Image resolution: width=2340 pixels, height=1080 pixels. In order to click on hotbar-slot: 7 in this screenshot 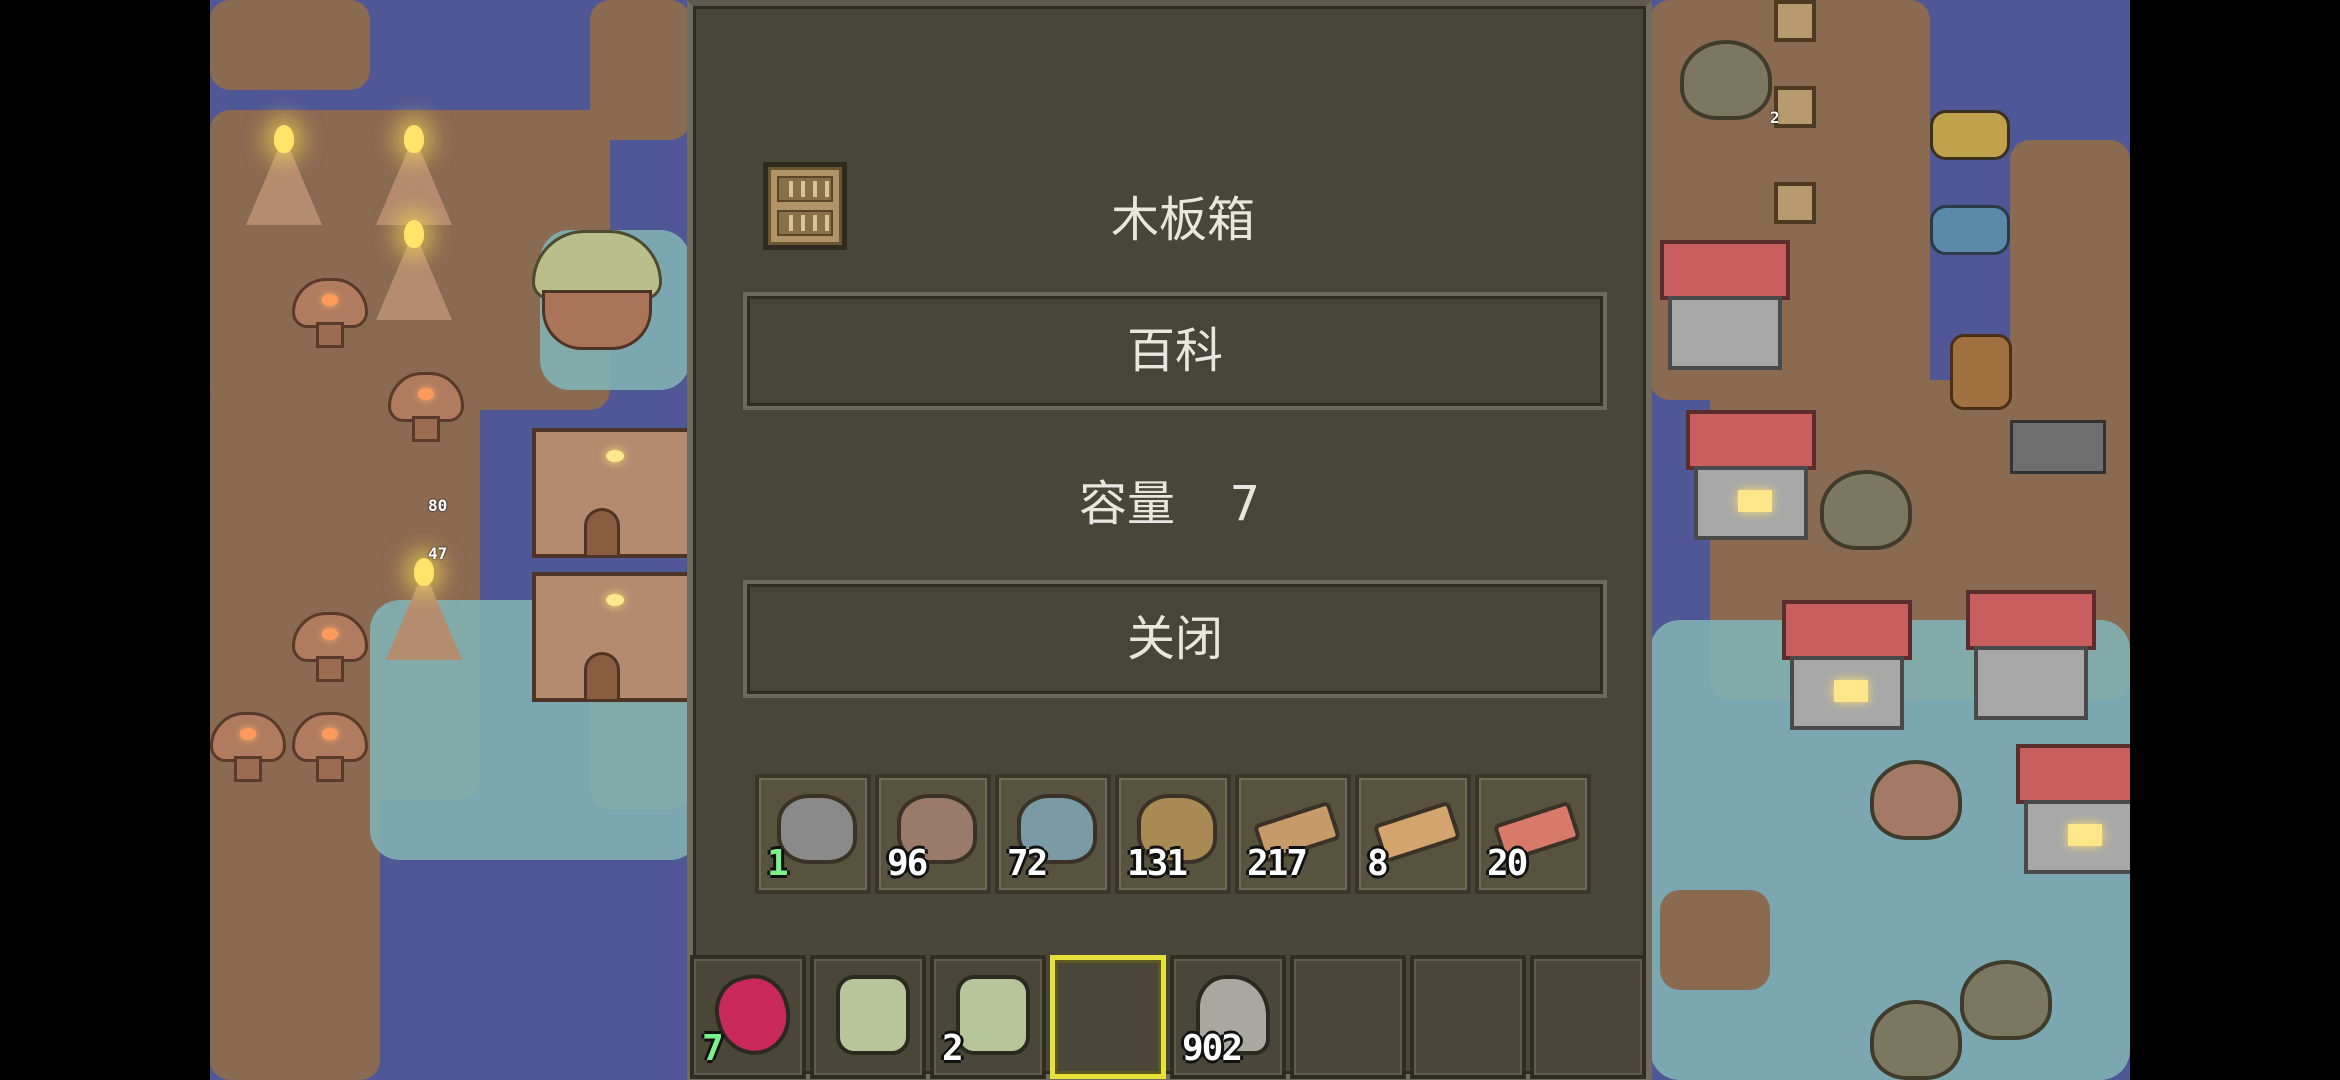, I will do `click(748, 1017)`.